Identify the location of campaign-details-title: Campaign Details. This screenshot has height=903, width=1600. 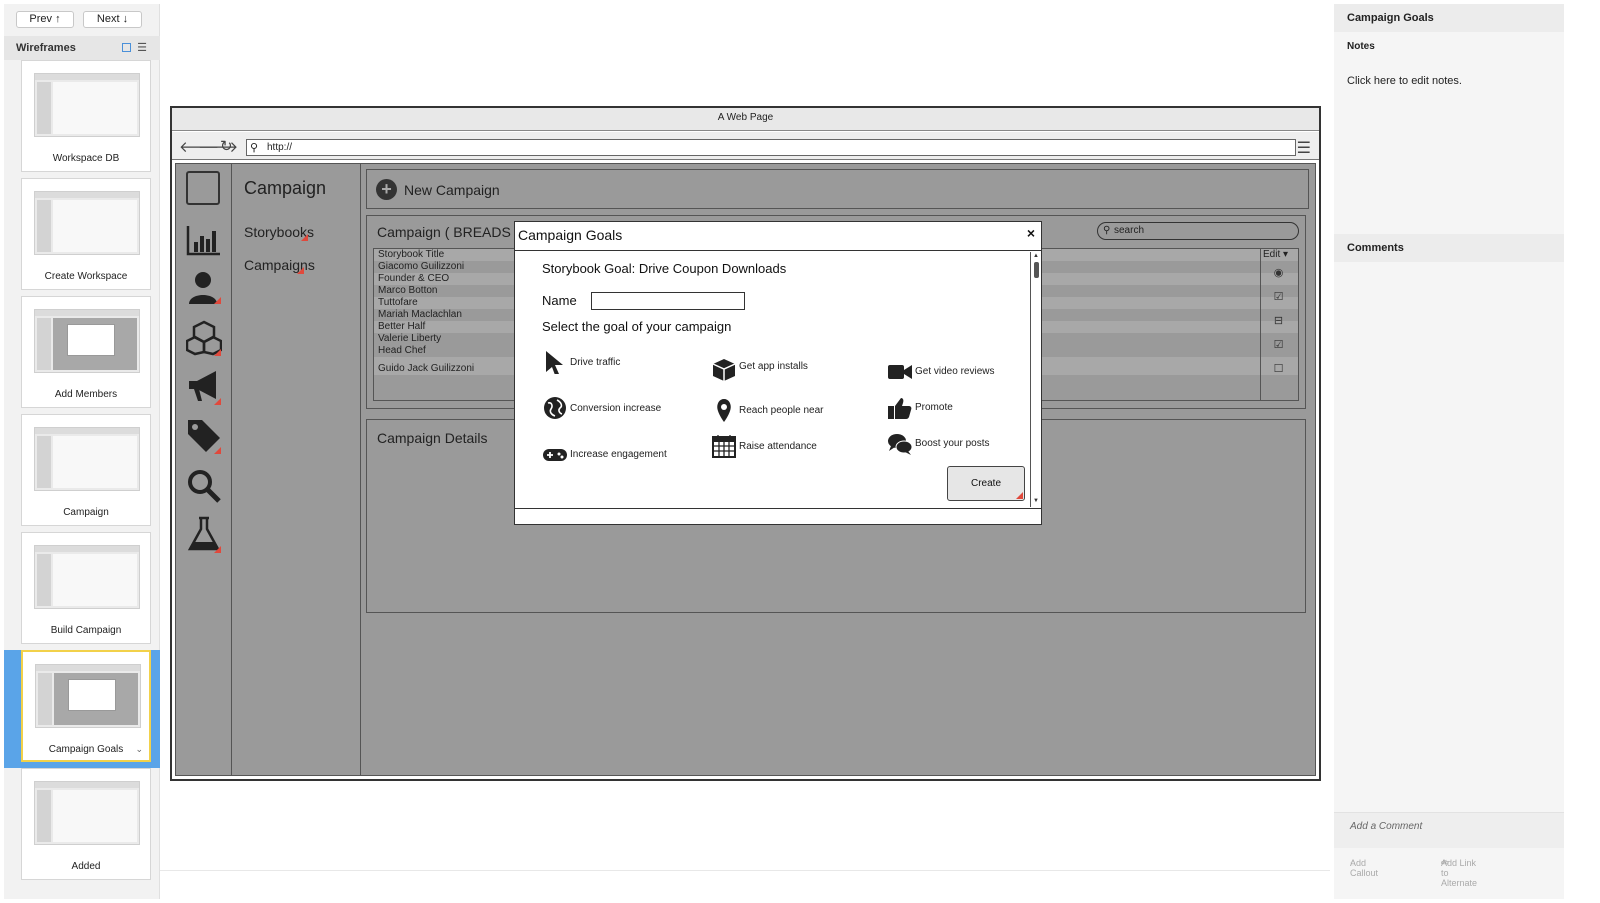
(432, 438).